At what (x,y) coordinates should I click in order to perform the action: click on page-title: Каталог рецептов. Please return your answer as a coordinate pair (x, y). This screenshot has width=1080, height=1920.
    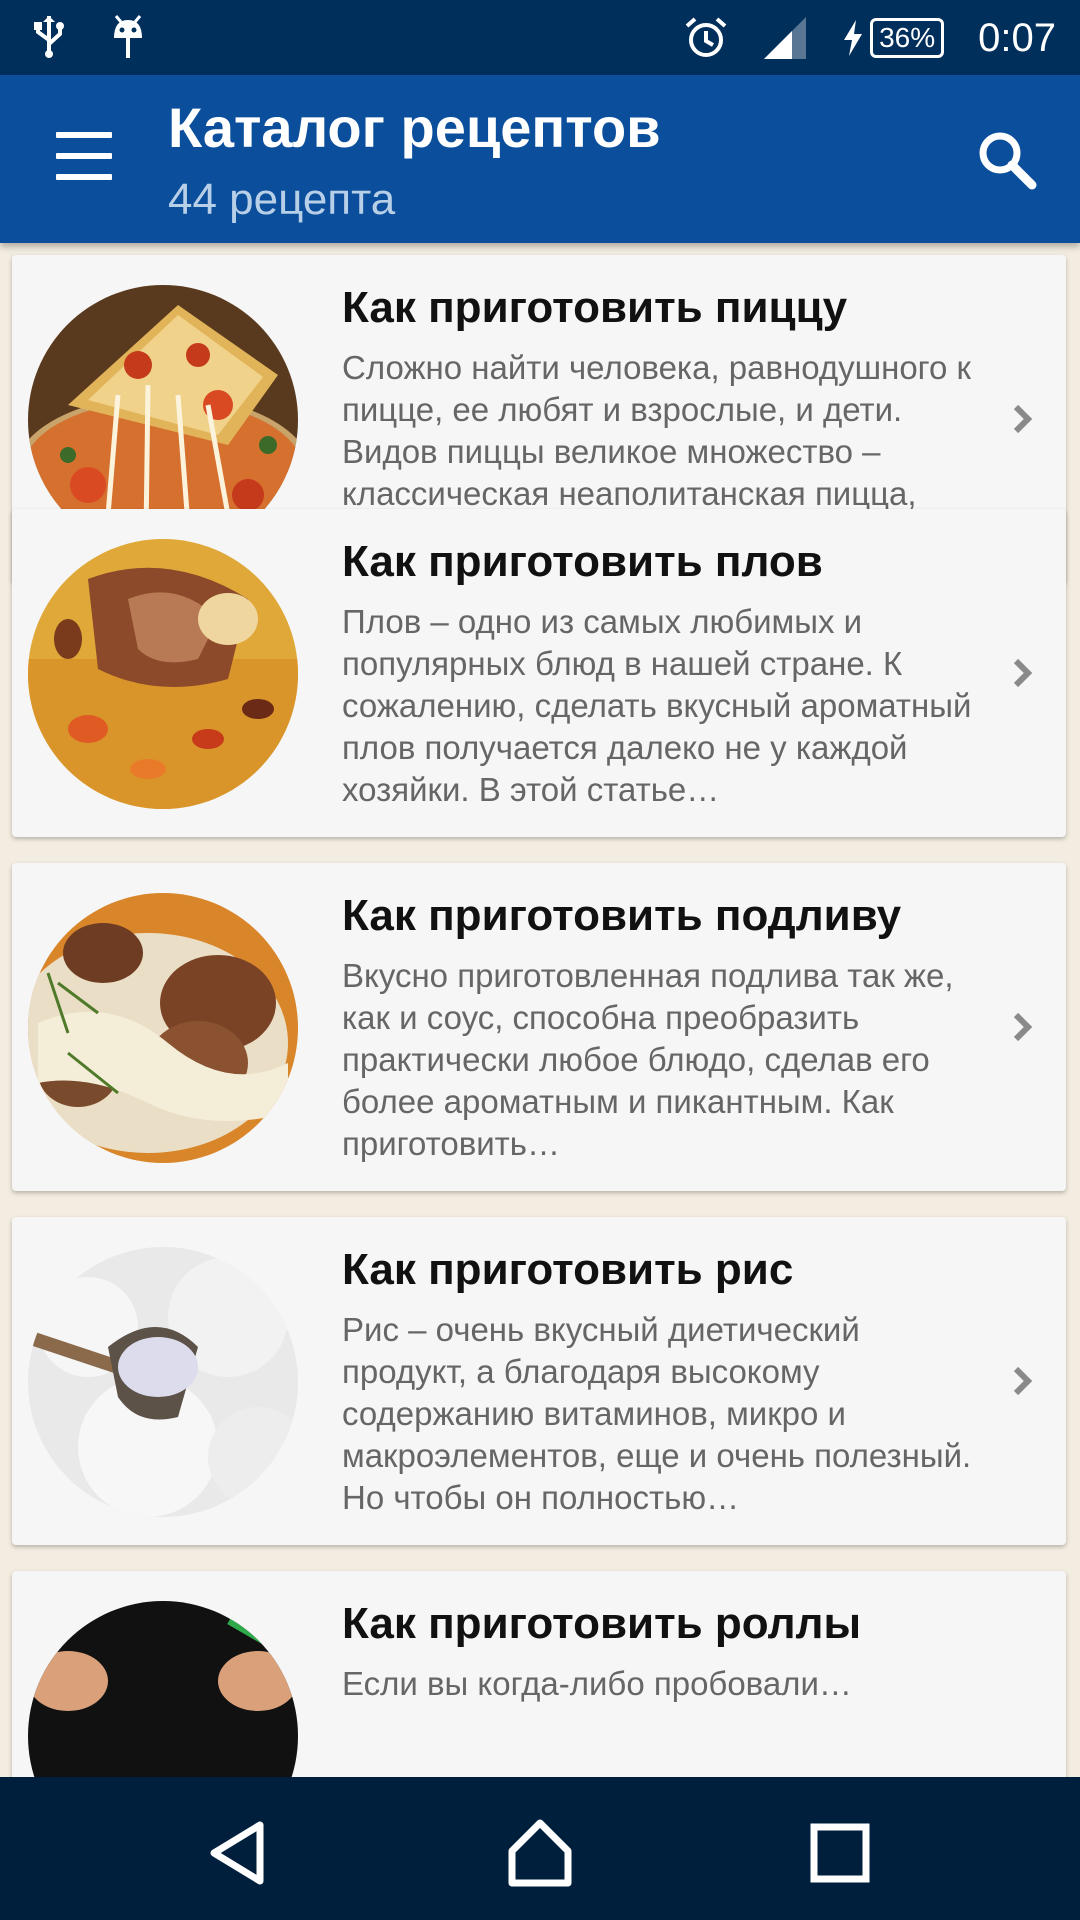
    Looking at the image, I should click on (414, 127).